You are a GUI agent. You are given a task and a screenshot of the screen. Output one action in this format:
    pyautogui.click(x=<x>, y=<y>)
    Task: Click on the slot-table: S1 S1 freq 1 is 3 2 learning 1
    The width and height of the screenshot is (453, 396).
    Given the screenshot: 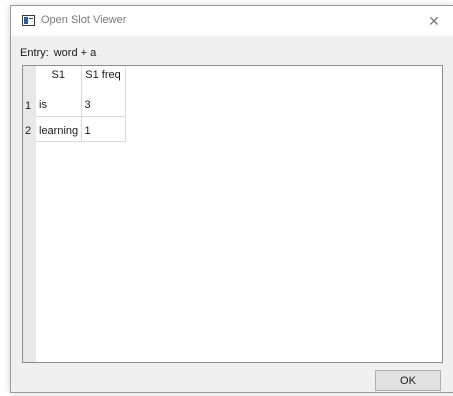 What is the action you would take?
    pyautogui.click(x=74, y=104)
    